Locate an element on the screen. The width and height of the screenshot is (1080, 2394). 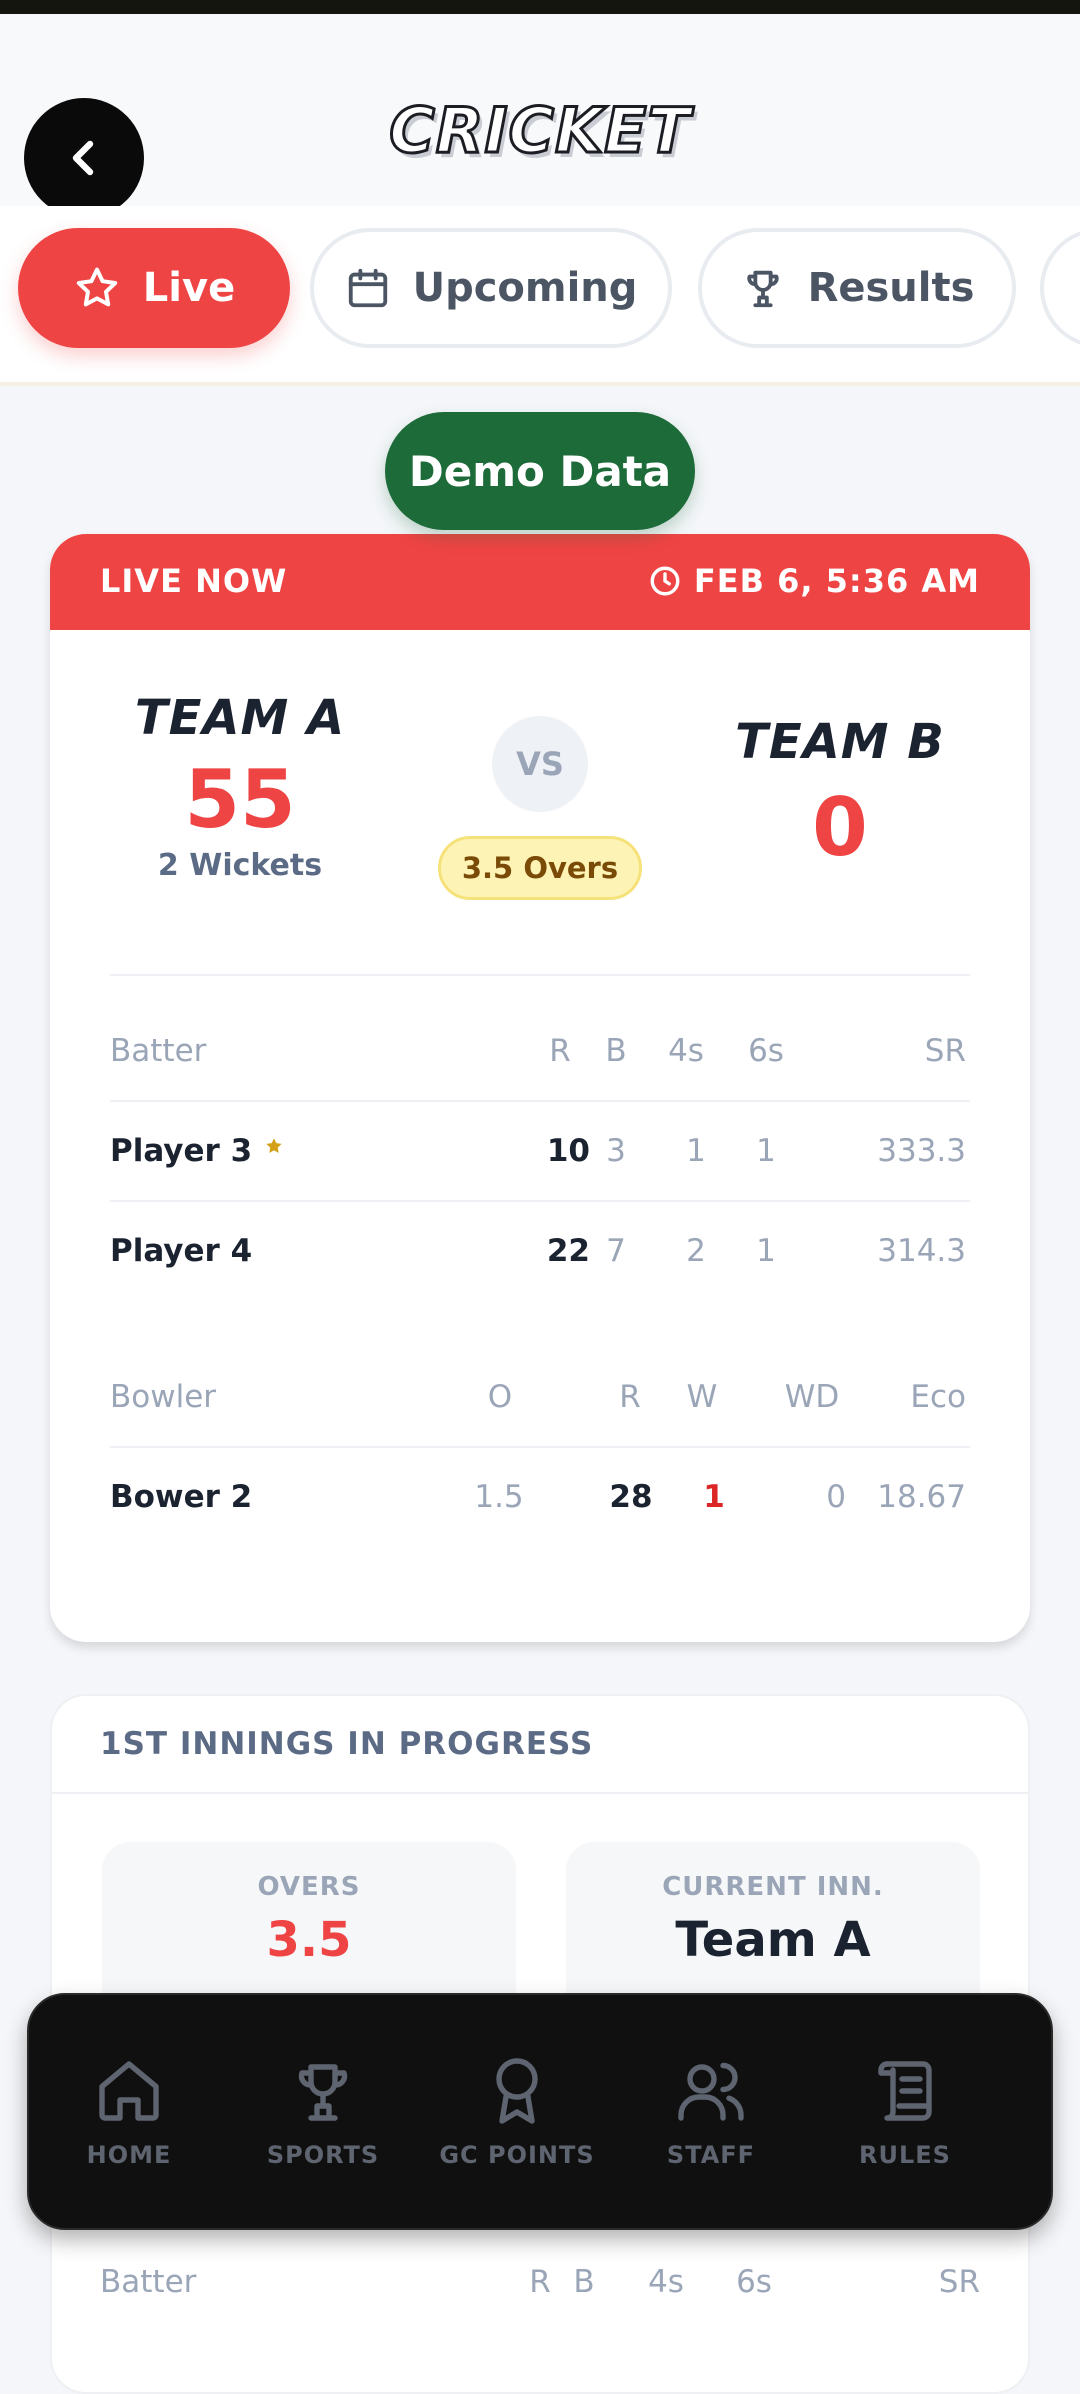
match-time-text: FEB 6, 5:36 AM is located at coordinates (836, 581).